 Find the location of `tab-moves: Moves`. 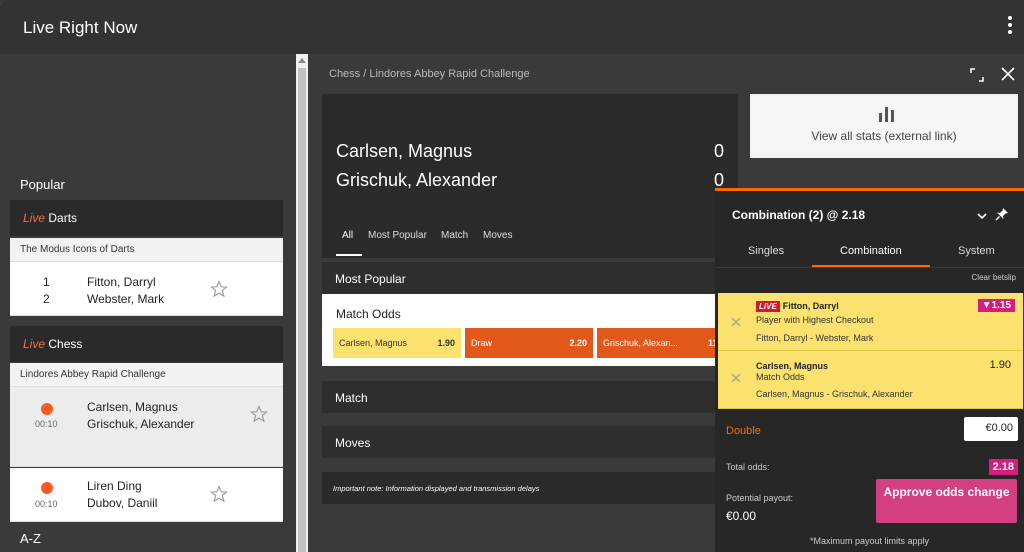

tab-moves: Moves is located at coordinates (497, 235).